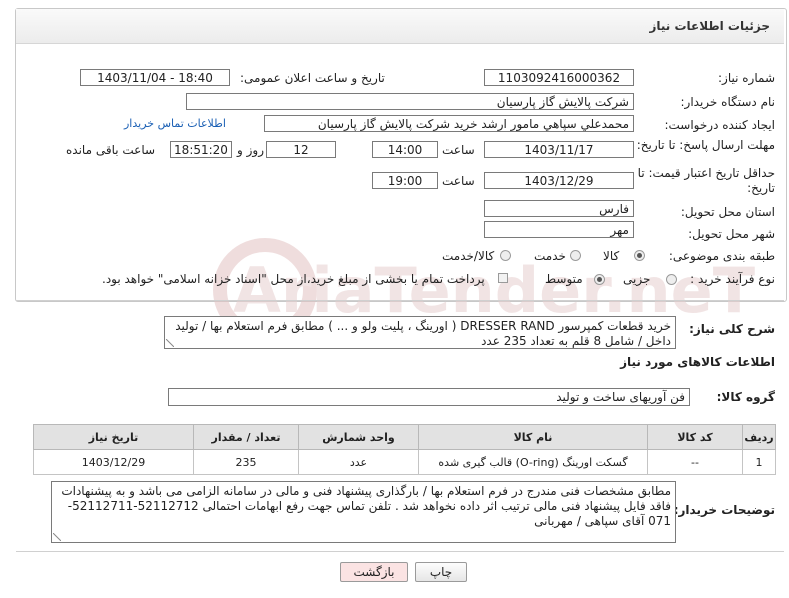  Describe the element at coordinates (564, 279) in the screenshot. I see `process-option-medium: متوسط` at that location.